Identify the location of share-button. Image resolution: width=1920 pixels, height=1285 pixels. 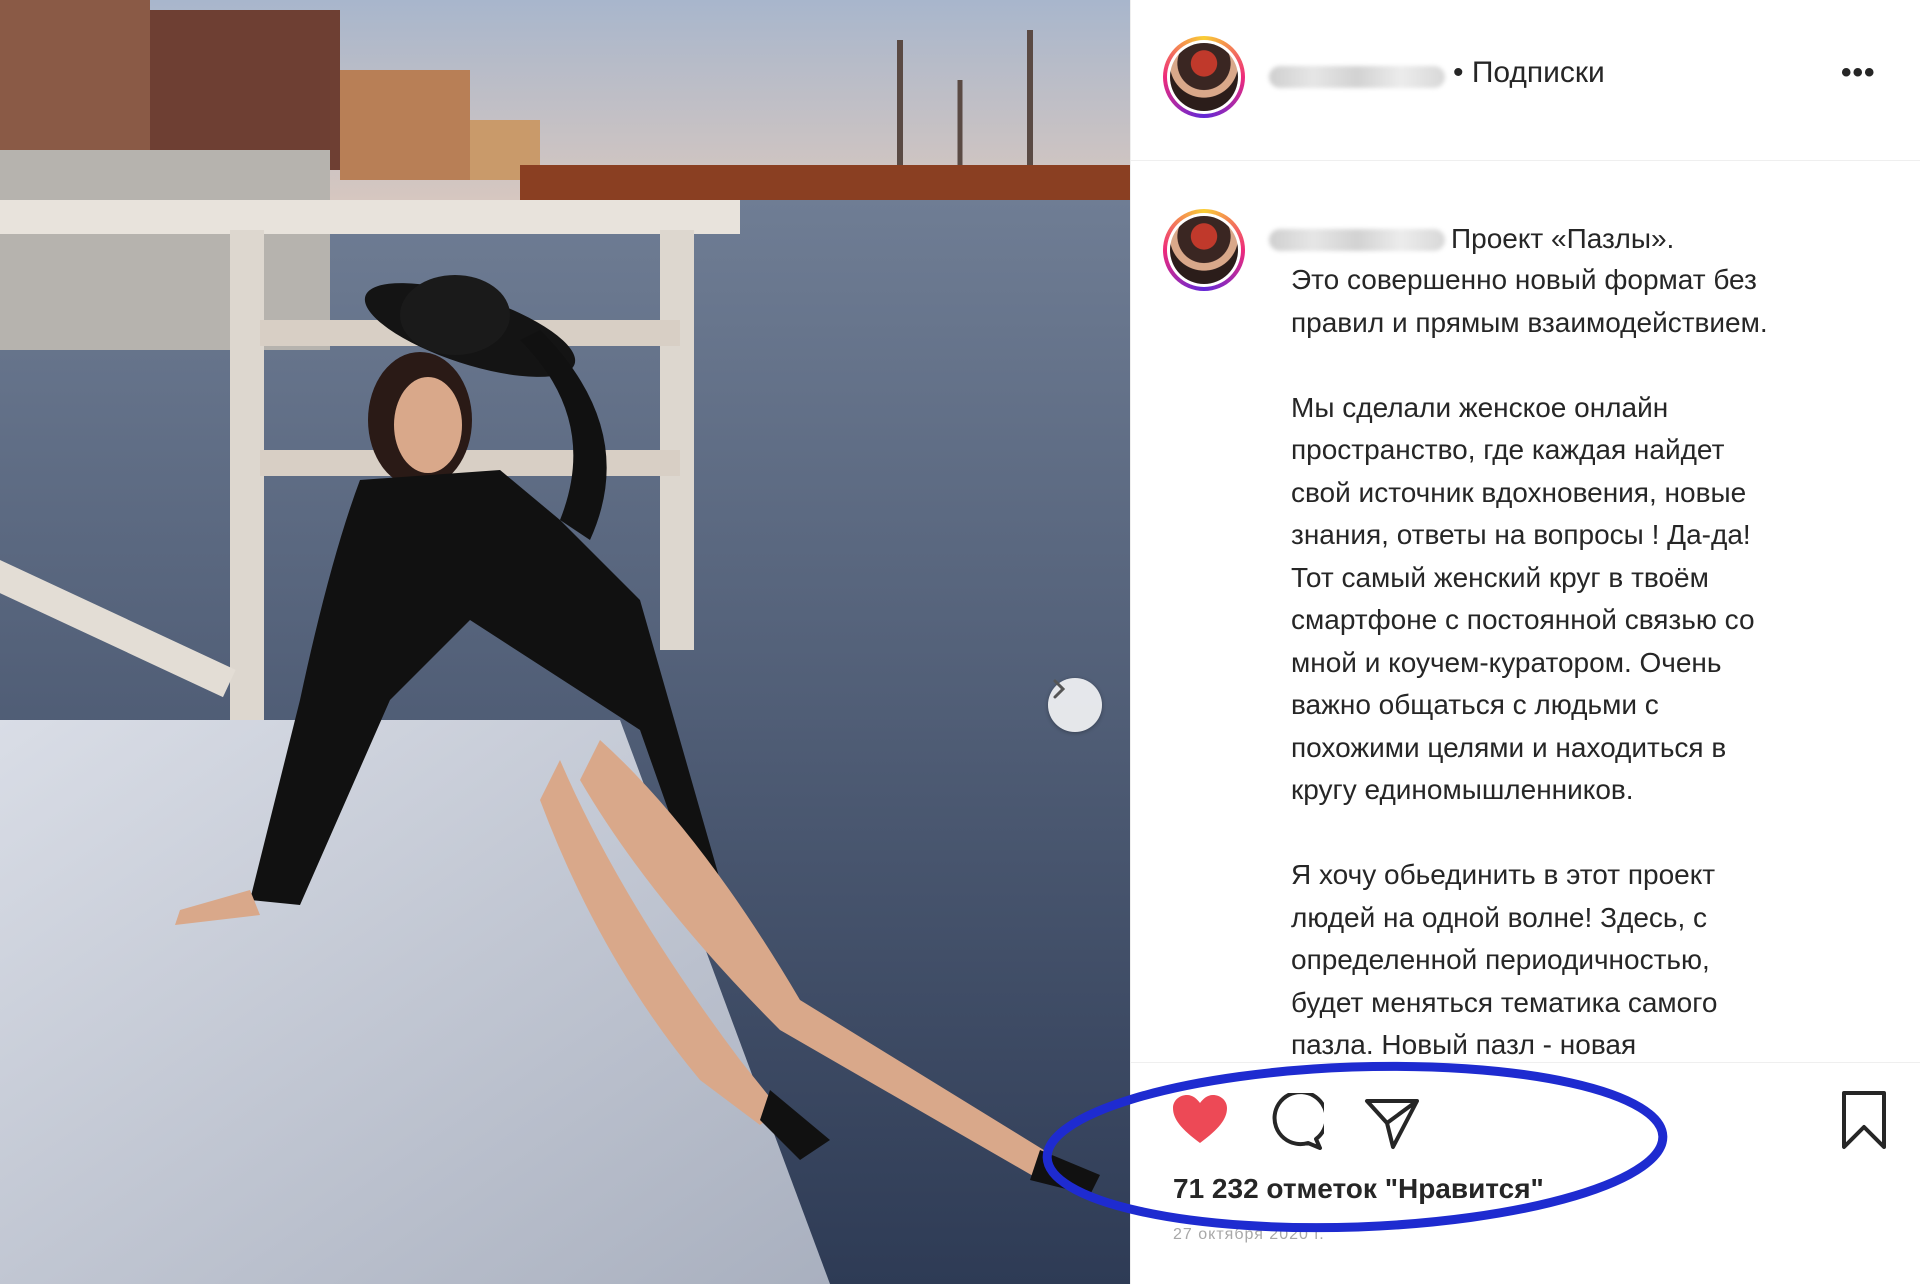
(1392, 1124).